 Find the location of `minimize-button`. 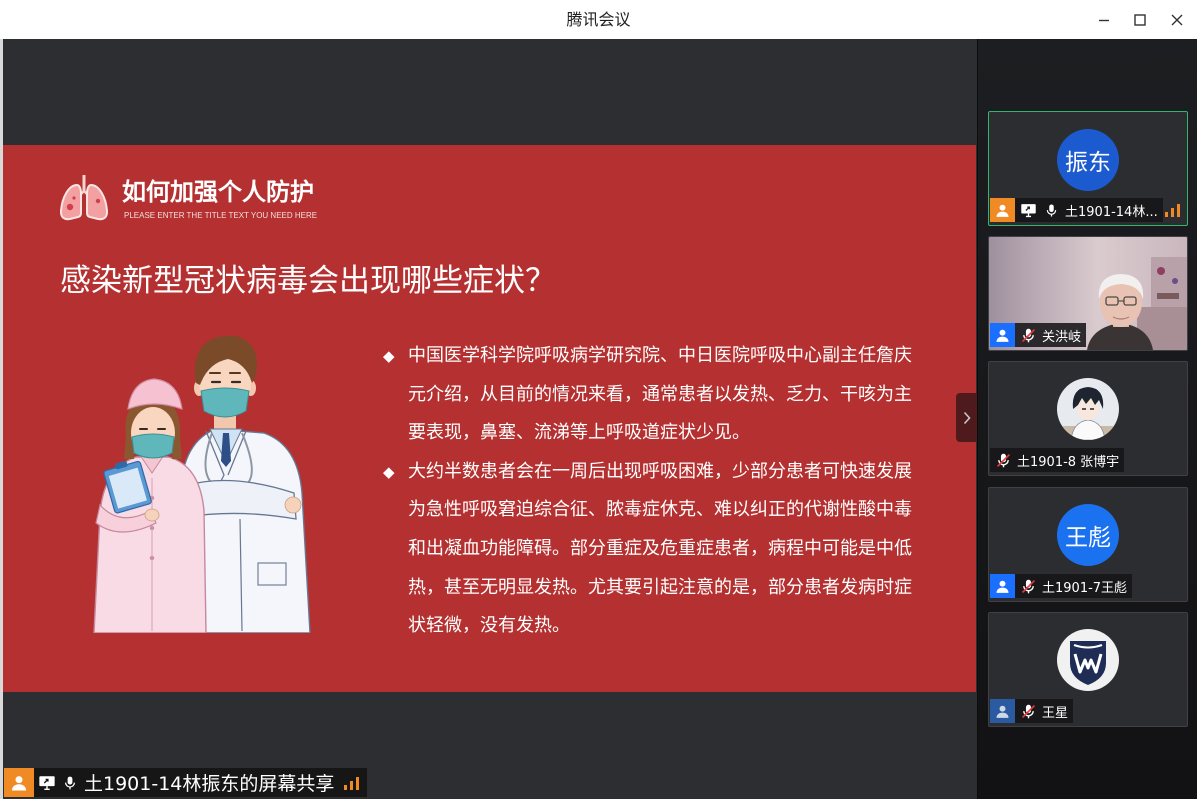

minimize-button is located at coordinates (1104, 20).